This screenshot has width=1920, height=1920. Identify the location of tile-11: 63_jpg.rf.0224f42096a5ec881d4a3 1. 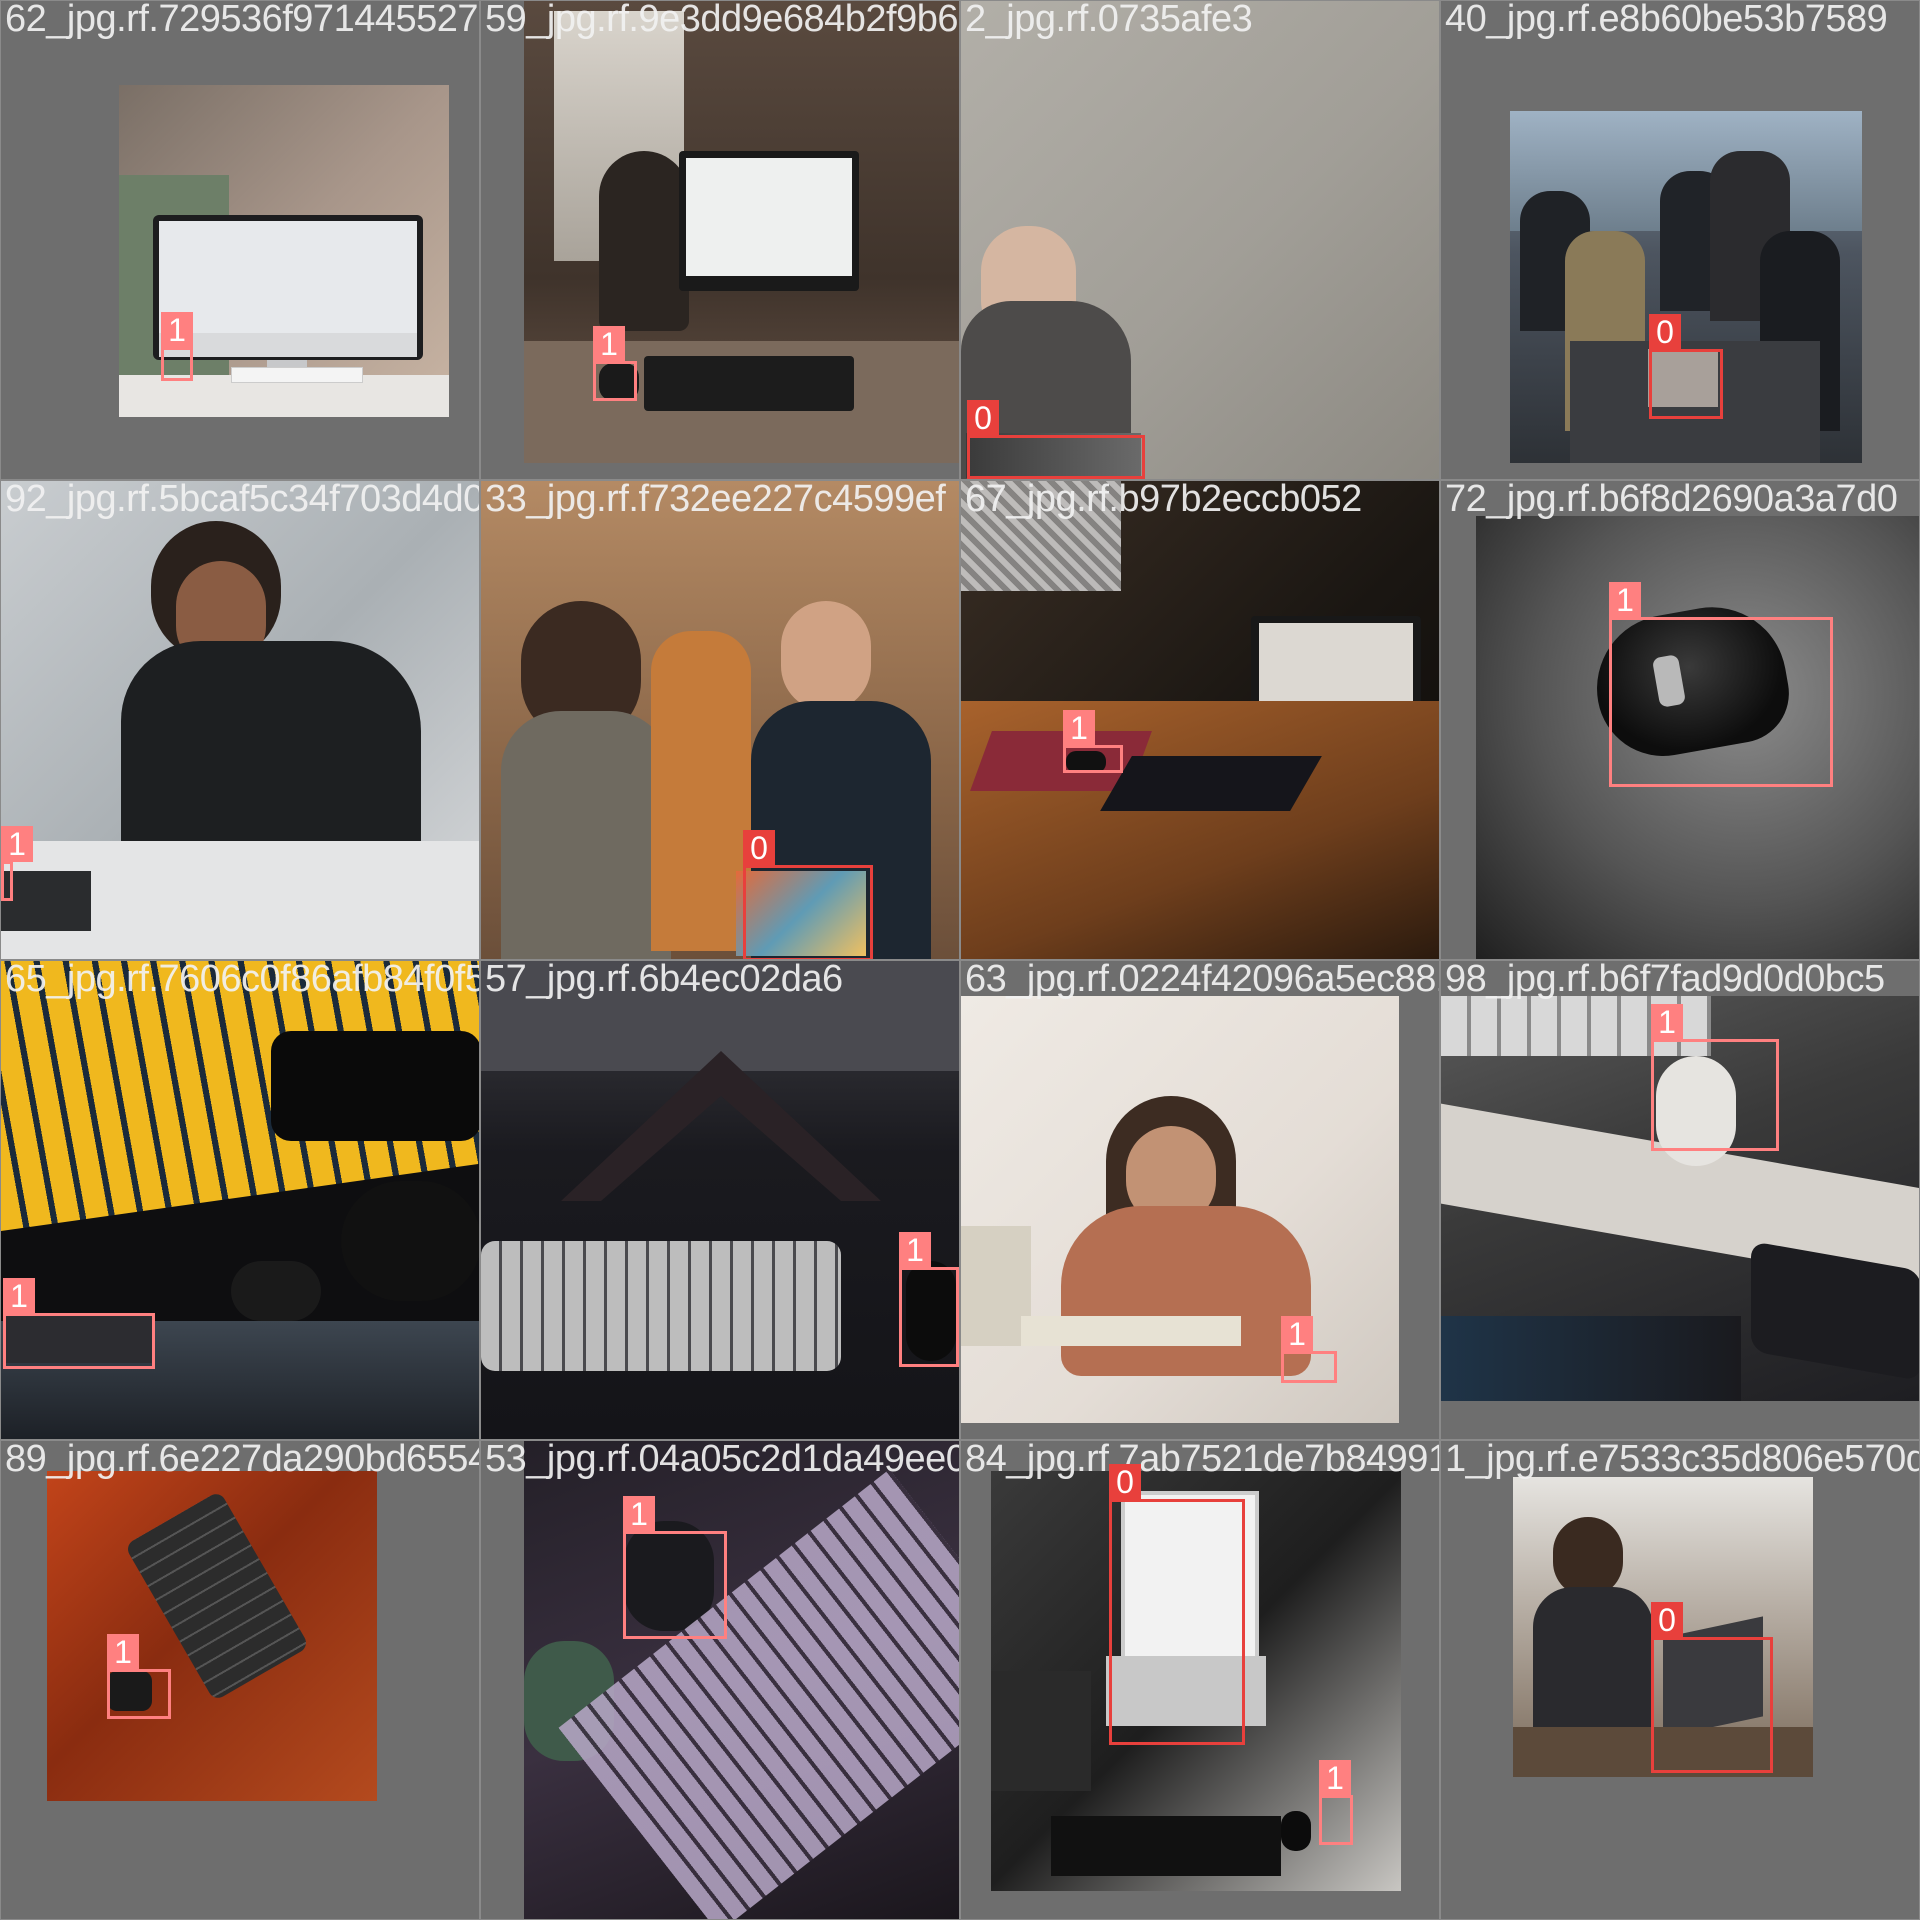
(1200, 1200).